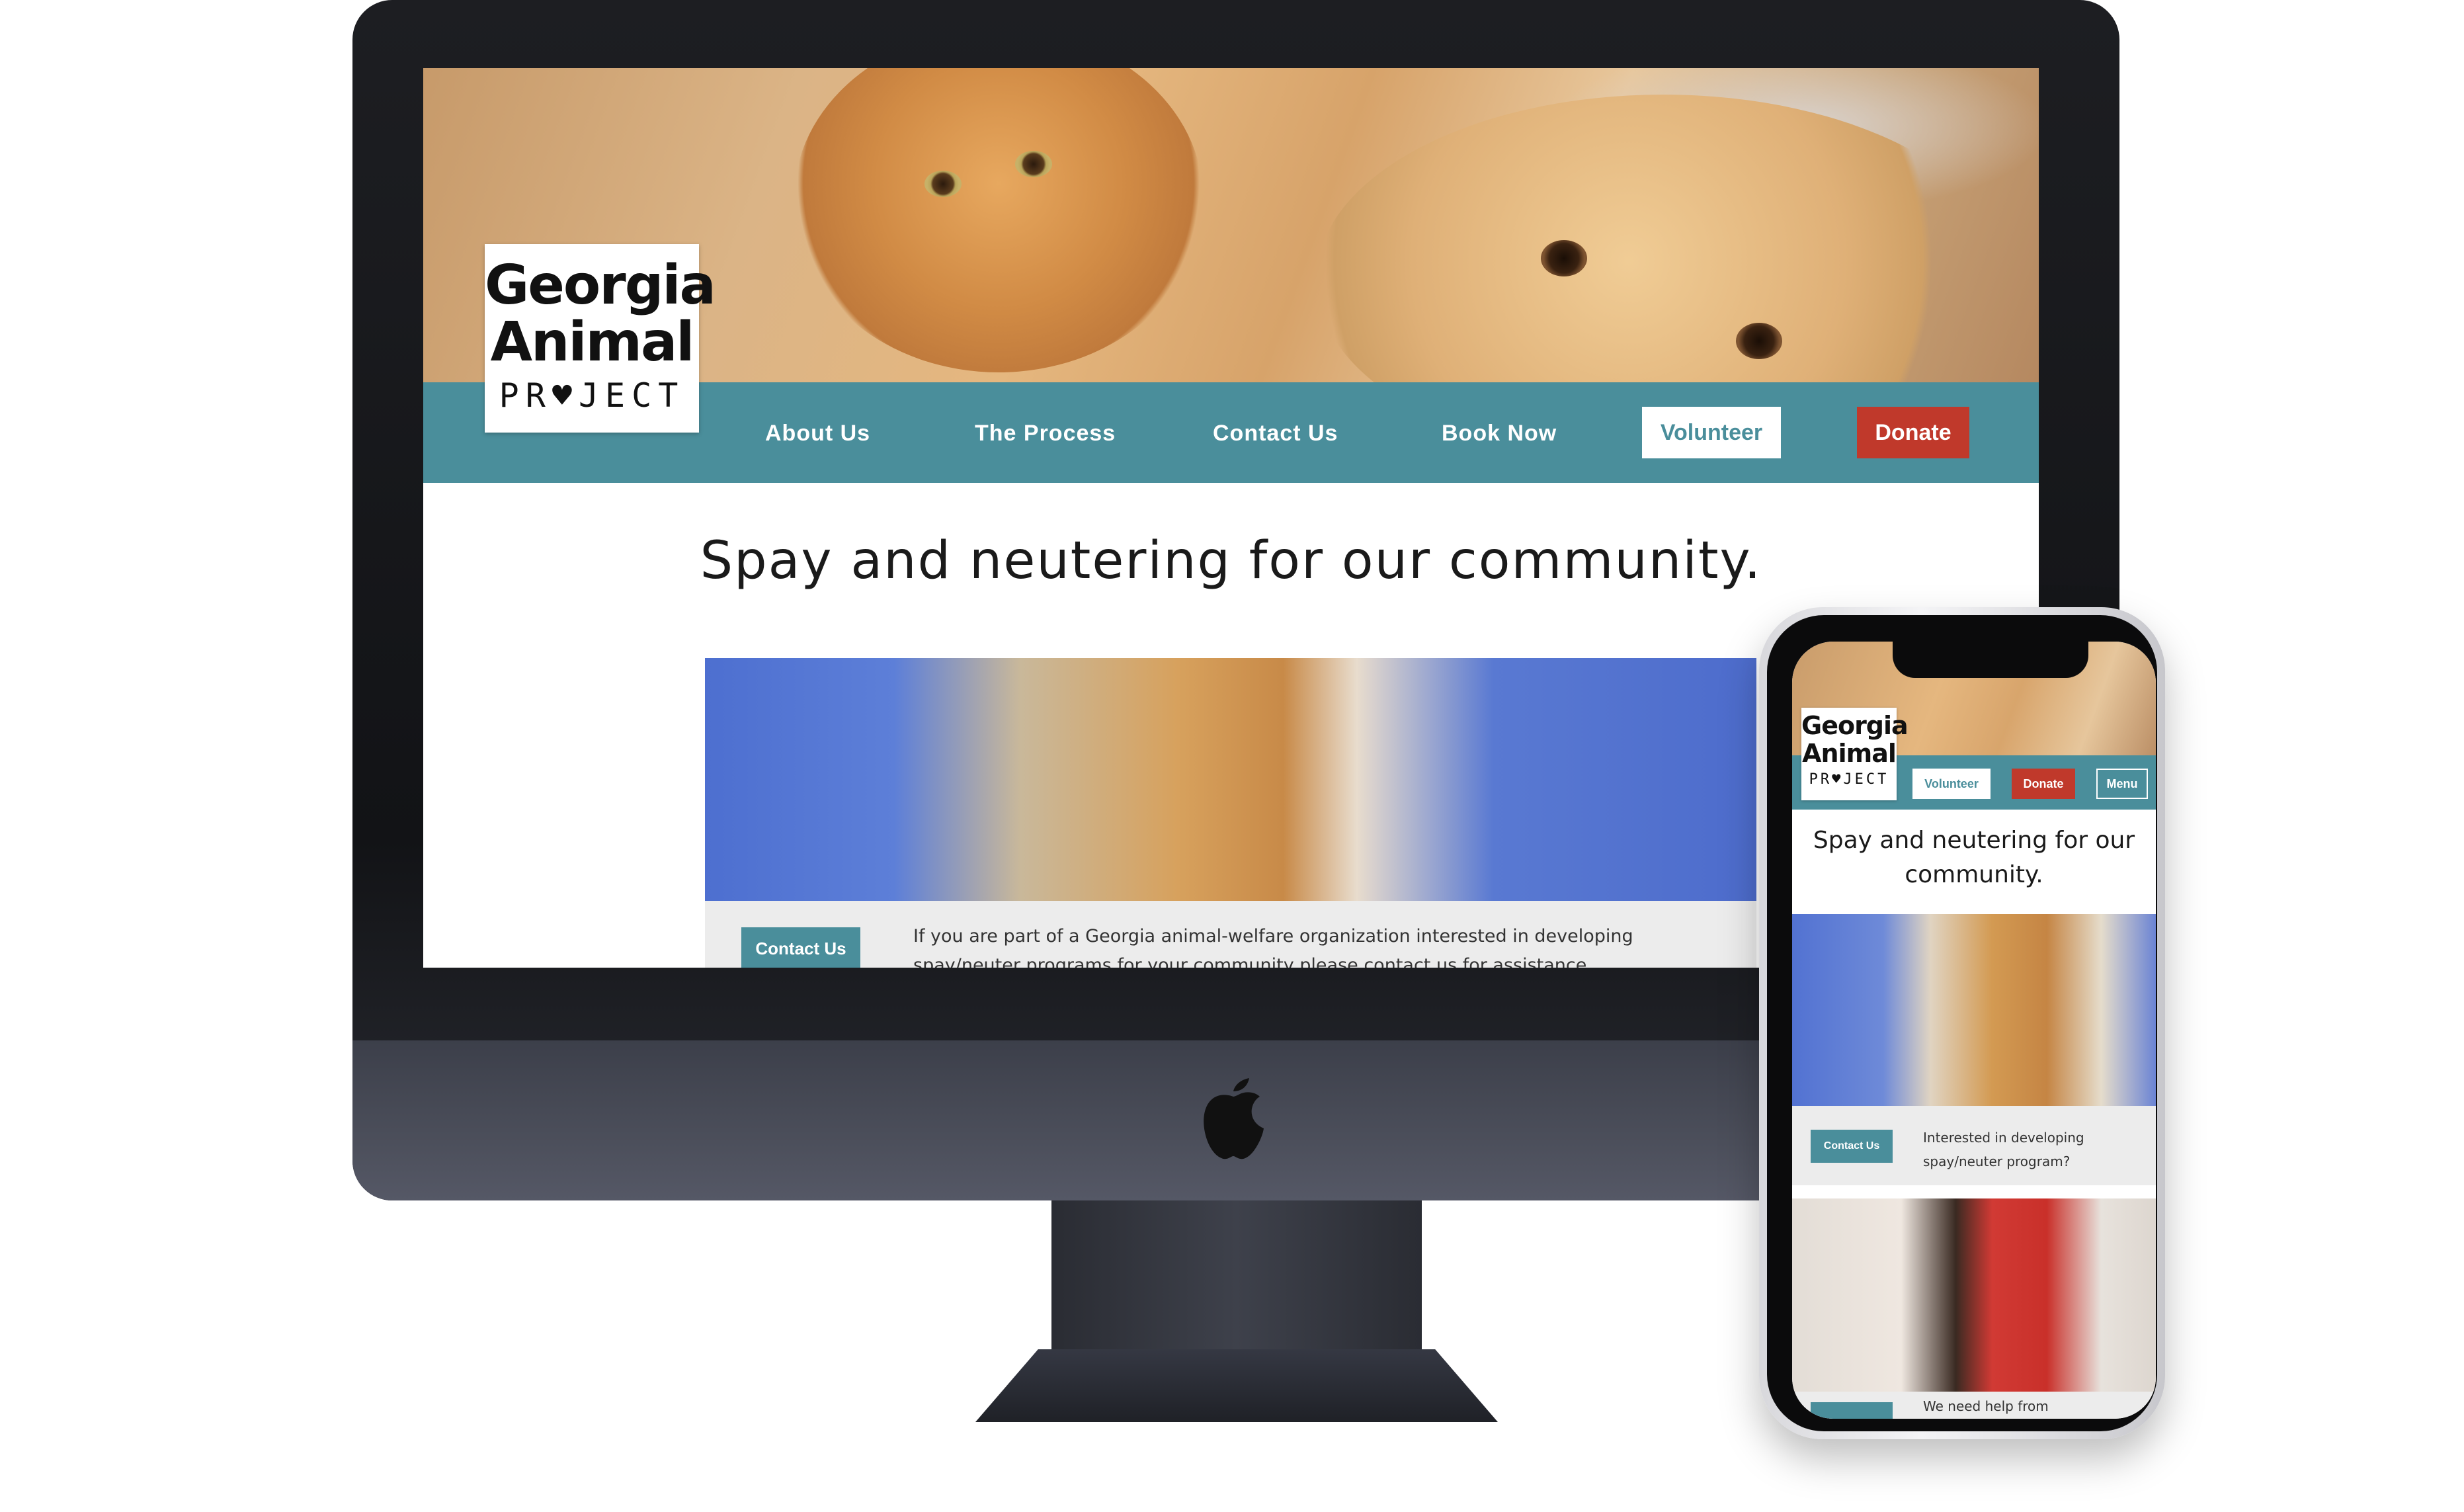 This screenshot has height=1512, width=2464. What do you see at coordinates (1045, 433) in the screenshot?
I see `nav-the-process: The Process` at bounding box center [1045, 433].